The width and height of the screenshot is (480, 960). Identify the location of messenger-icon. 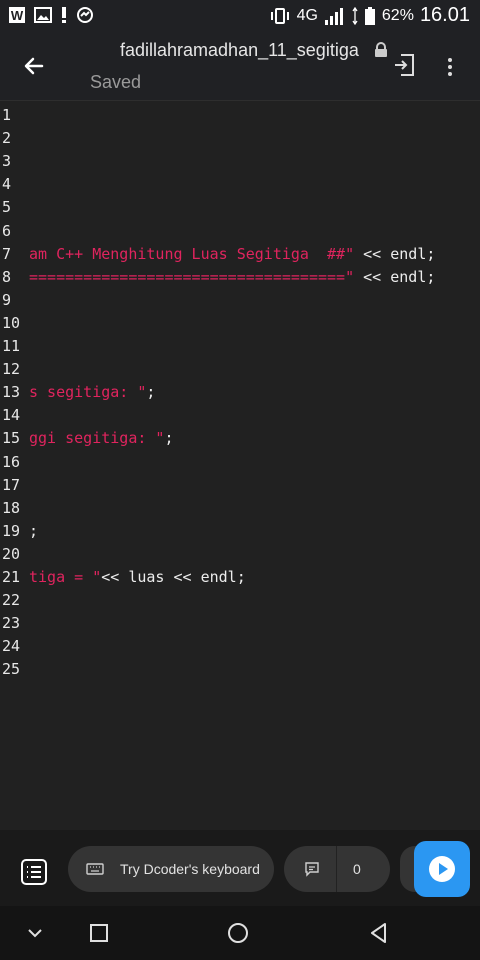
(85, 15).